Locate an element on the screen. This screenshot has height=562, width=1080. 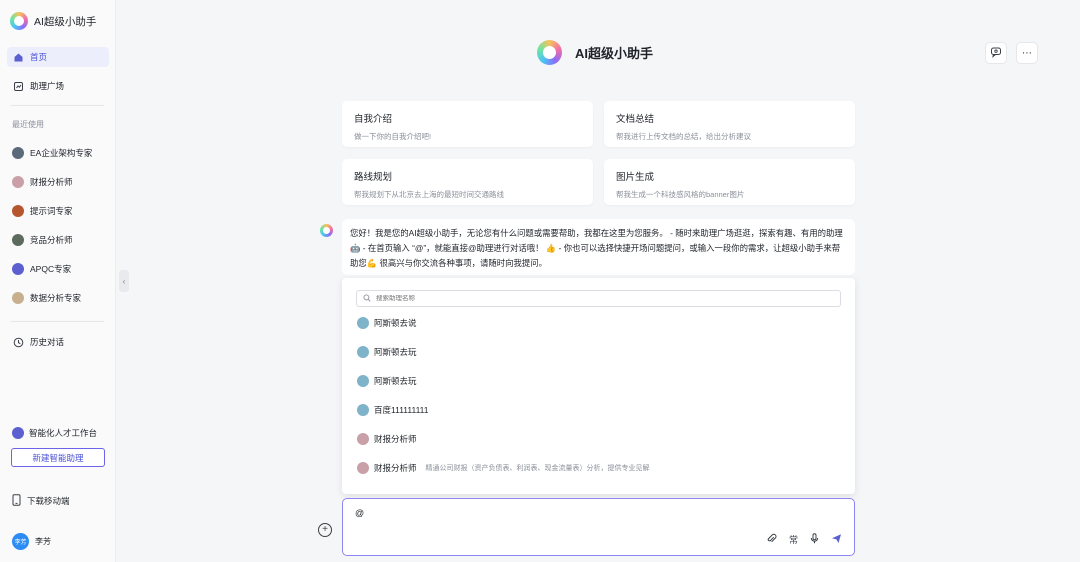
download-mobile-link: 下载移动端 is located at coordinates (41, 501).